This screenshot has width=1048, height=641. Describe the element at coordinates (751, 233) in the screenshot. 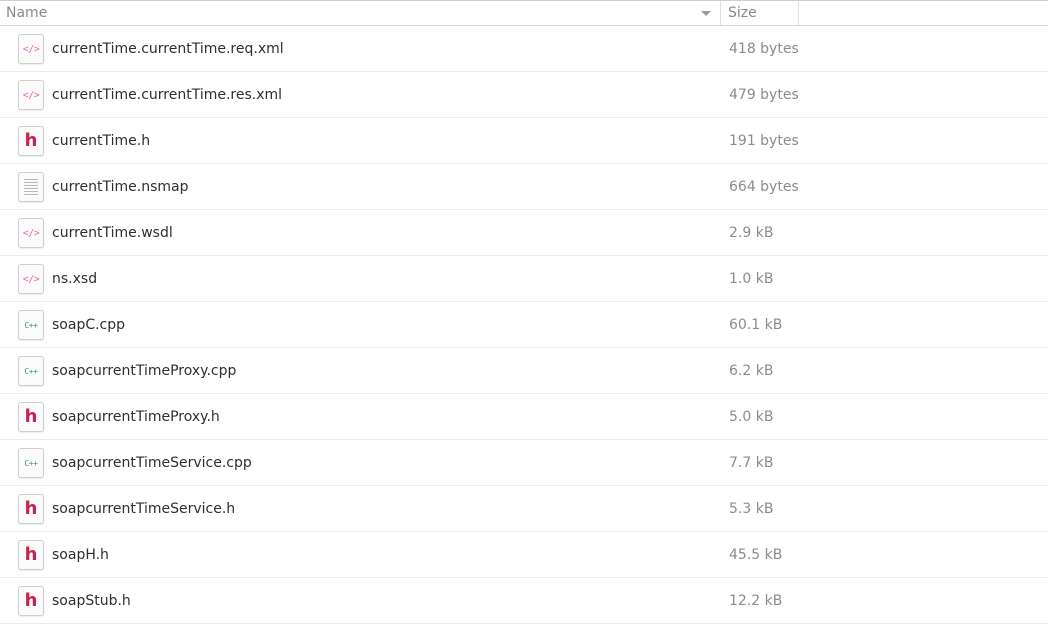

I see `file-size: 2.9 kB` at that location.